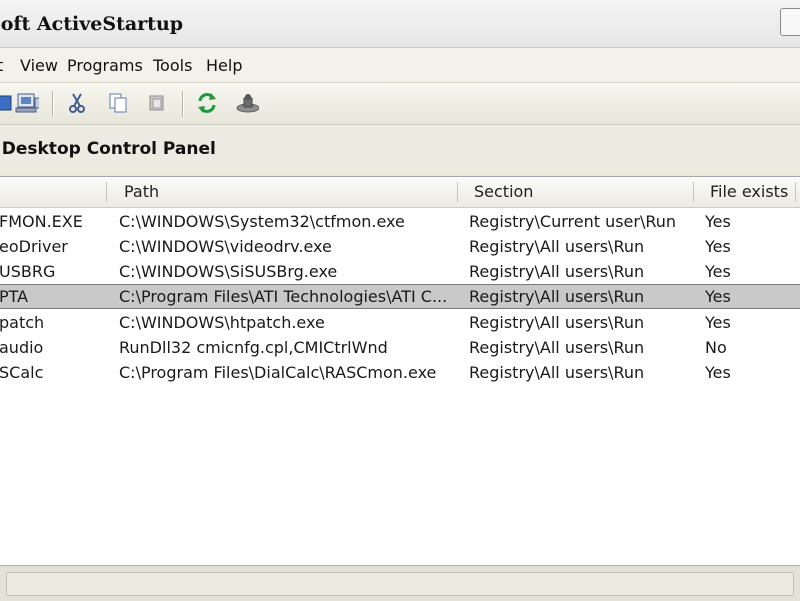  I want to click on status-panel, so click(400, 584).